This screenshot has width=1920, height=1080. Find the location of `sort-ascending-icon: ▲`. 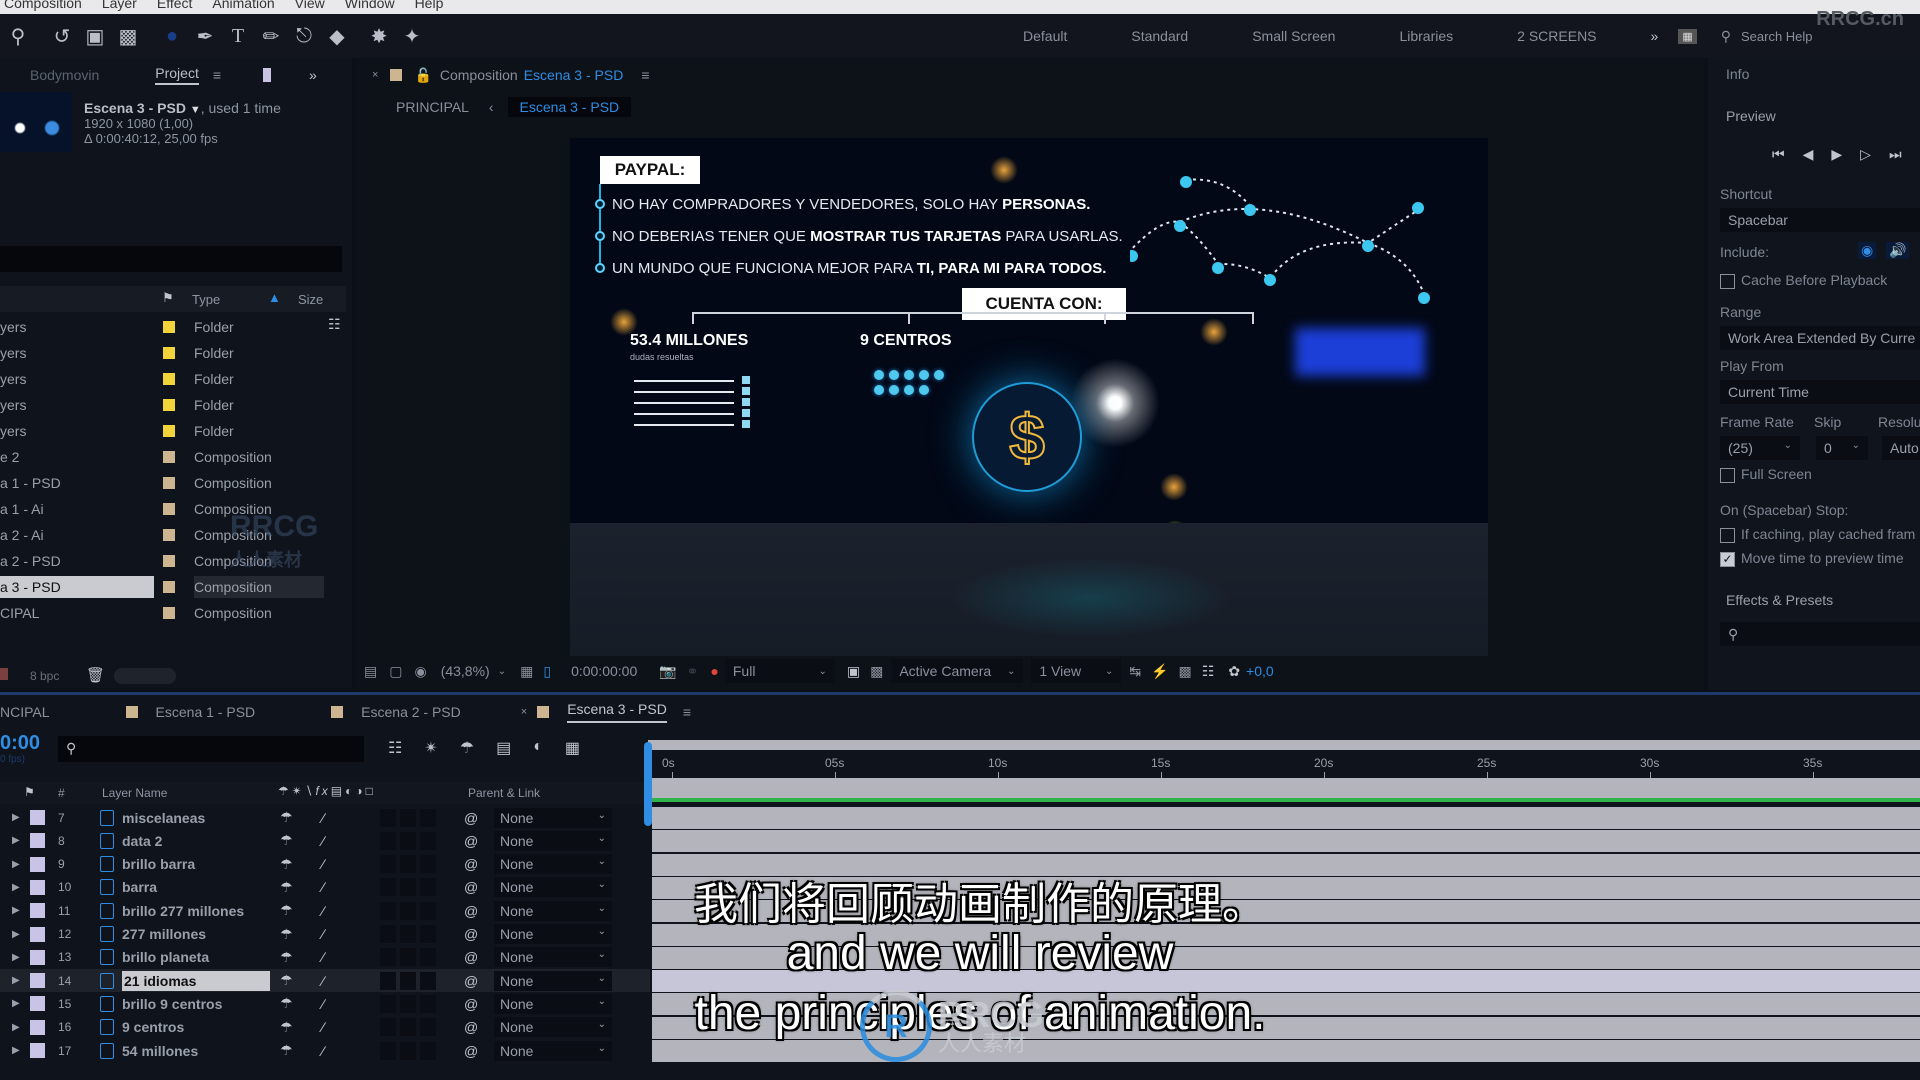

sort-ascending-icon: ▲ is located at coordinates (274, 297).